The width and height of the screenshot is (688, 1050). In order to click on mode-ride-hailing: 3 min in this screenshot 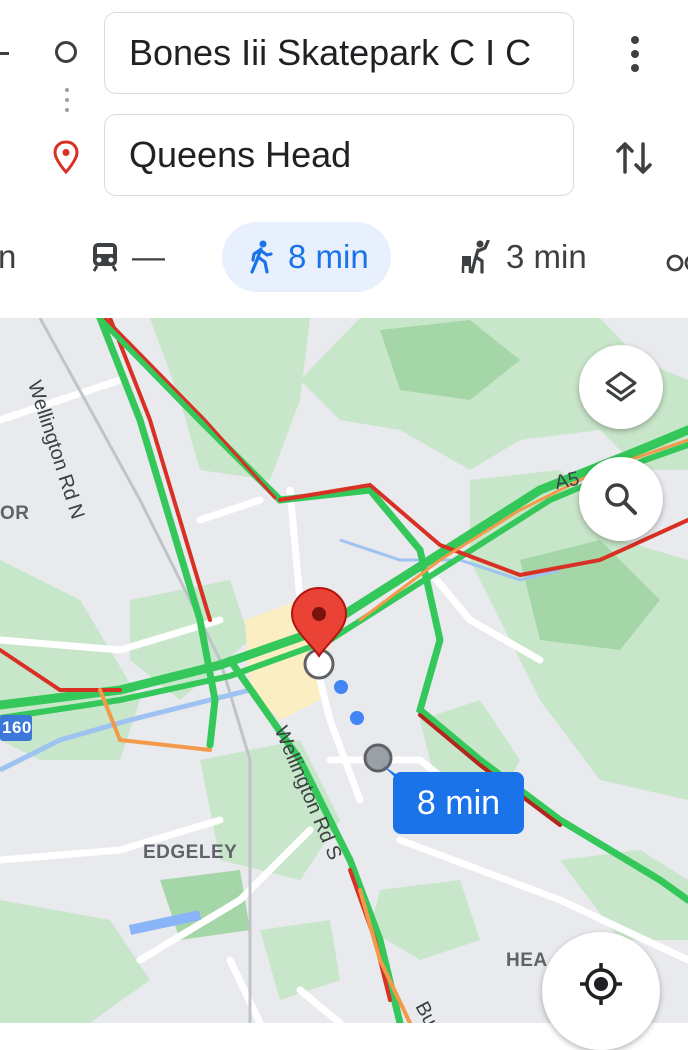, I will do `click(523, 257)`.